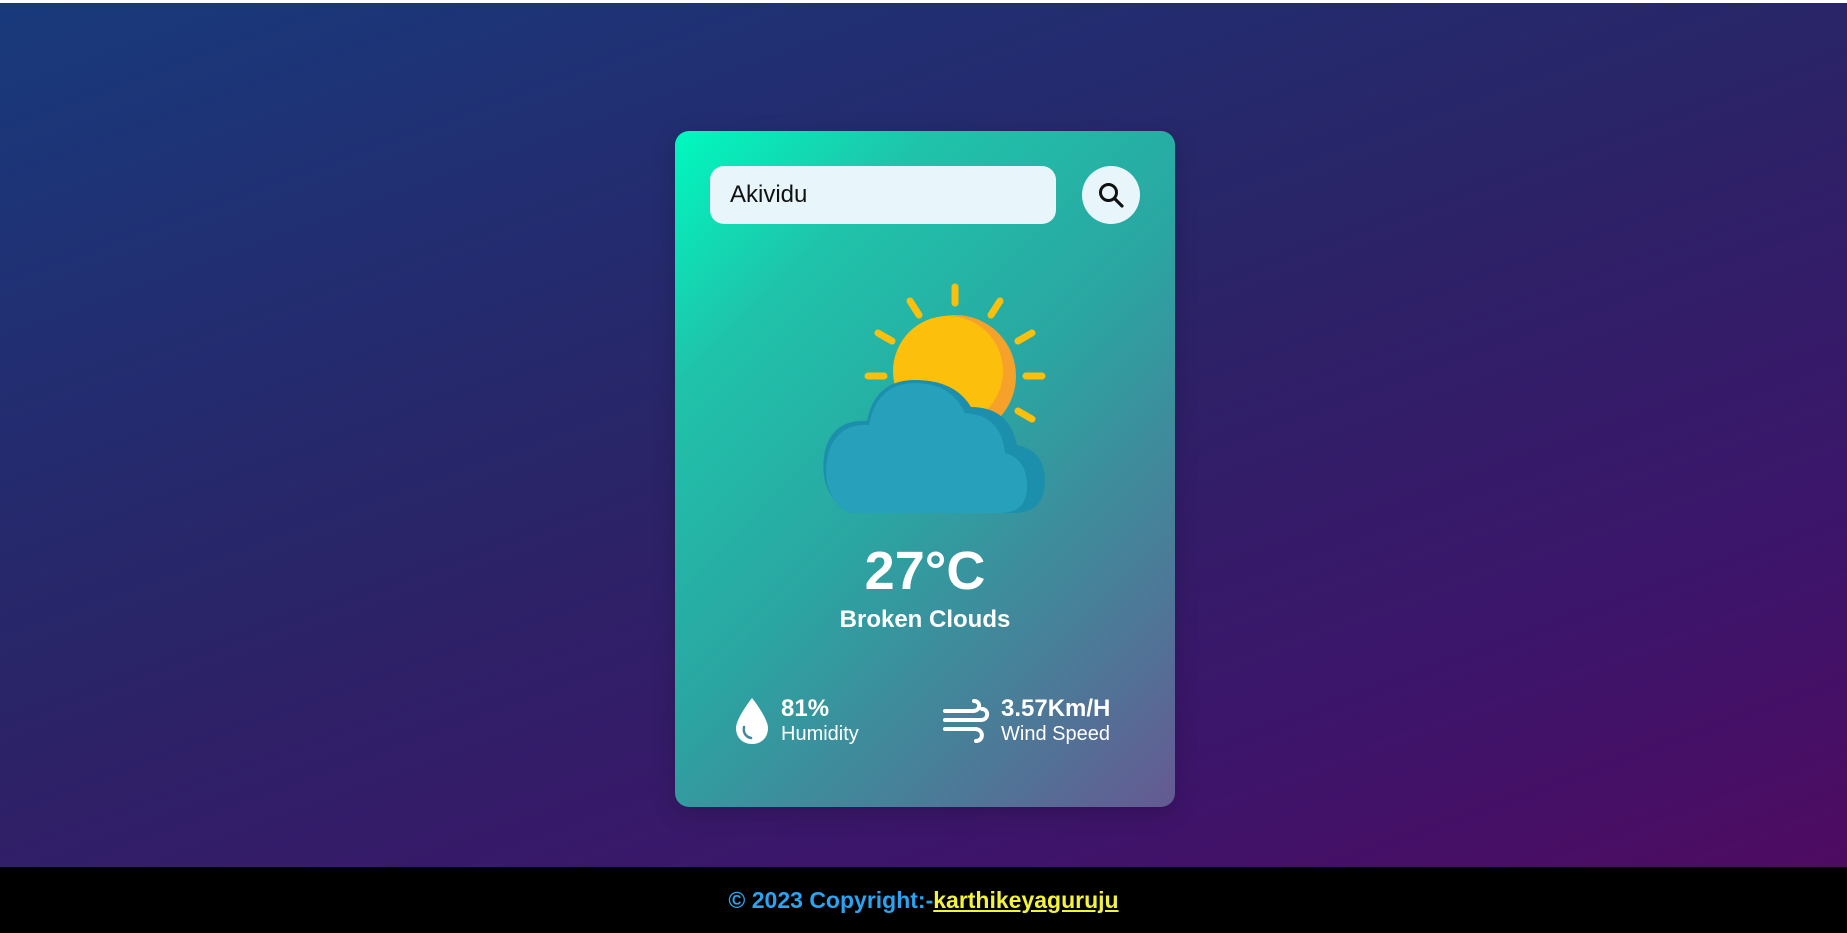 This screenshot has height=933, width=1847. Describe the element at coordinates (925, 619) in the screenshot. I see `weather-description: Broken Clouds` at that location.